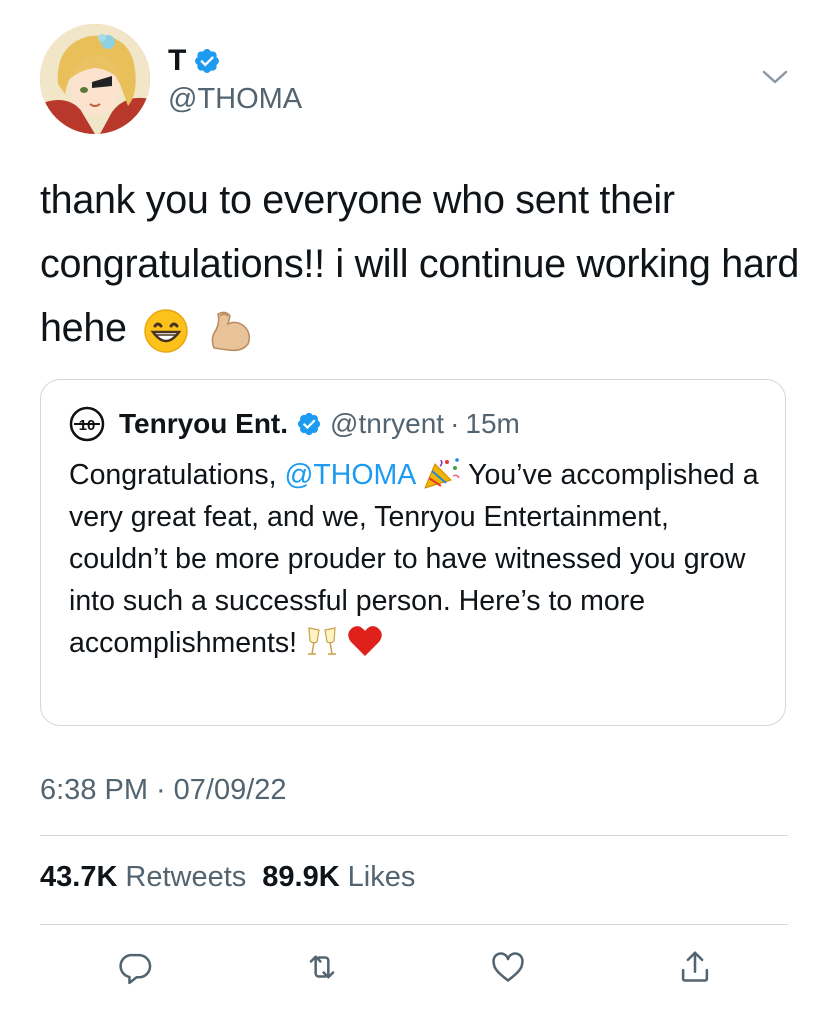 Image resolution: width=828 pixels, height=1013 pixels. What do you see at coordinates (775, 77) in the screenshot?
I see `chevron-down-icon` at bounding box center [775, 77].